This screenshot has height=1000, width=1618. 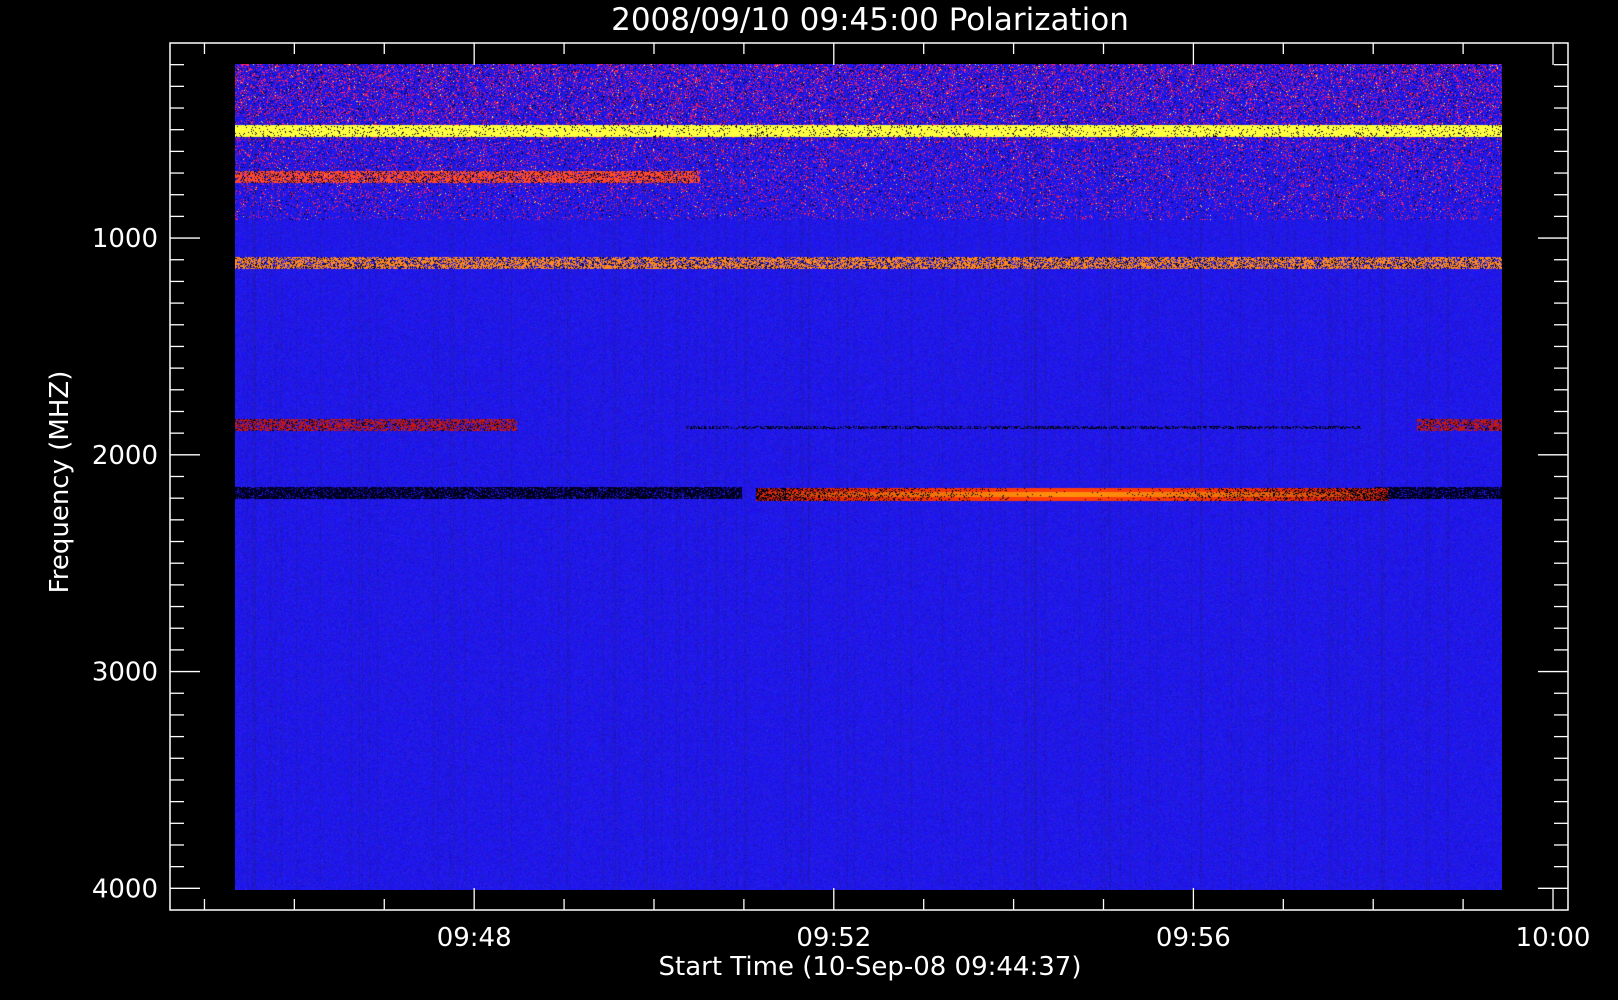 What do you see at coordinates (125, 673) in the screenshot?
I see `y-tick-label: 3000` at bounding box center [125, 673].